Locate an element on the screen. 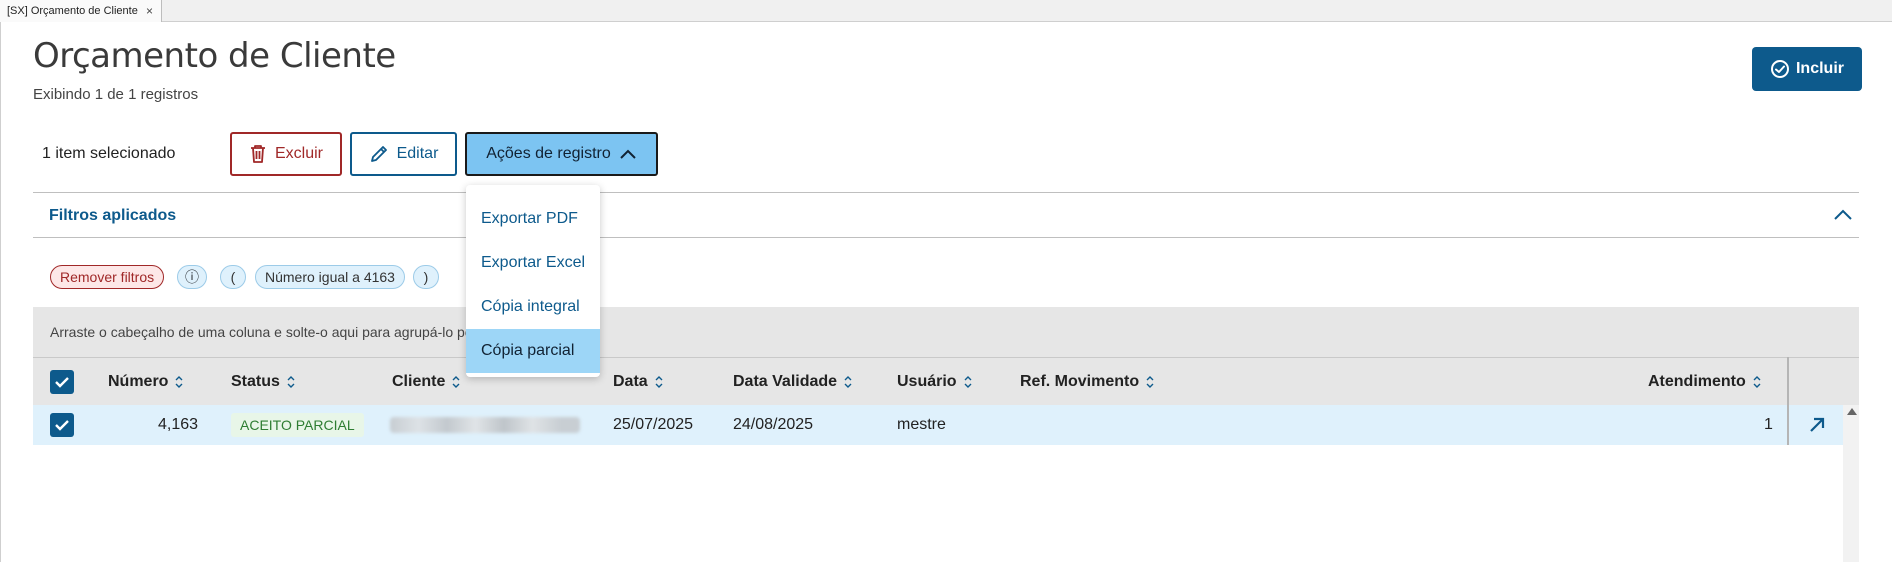  editar-button: Editar is located at coordinates (403, 154).